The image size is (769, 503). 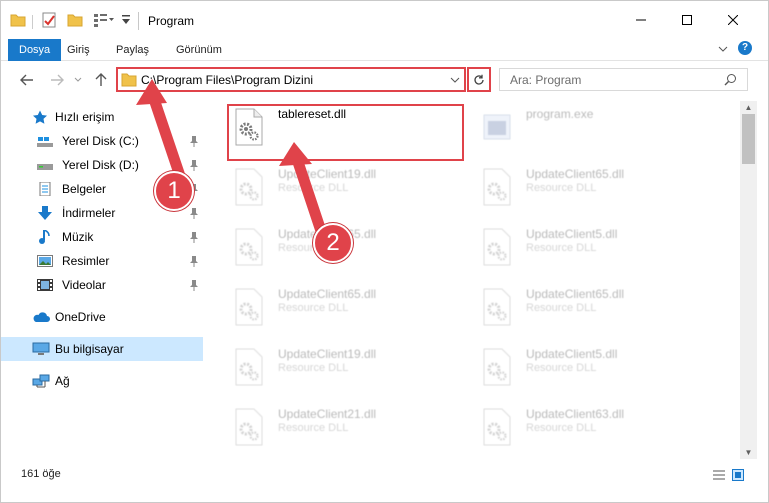 I want to click on step-1-badge: 1, so click(x=174, y=191).